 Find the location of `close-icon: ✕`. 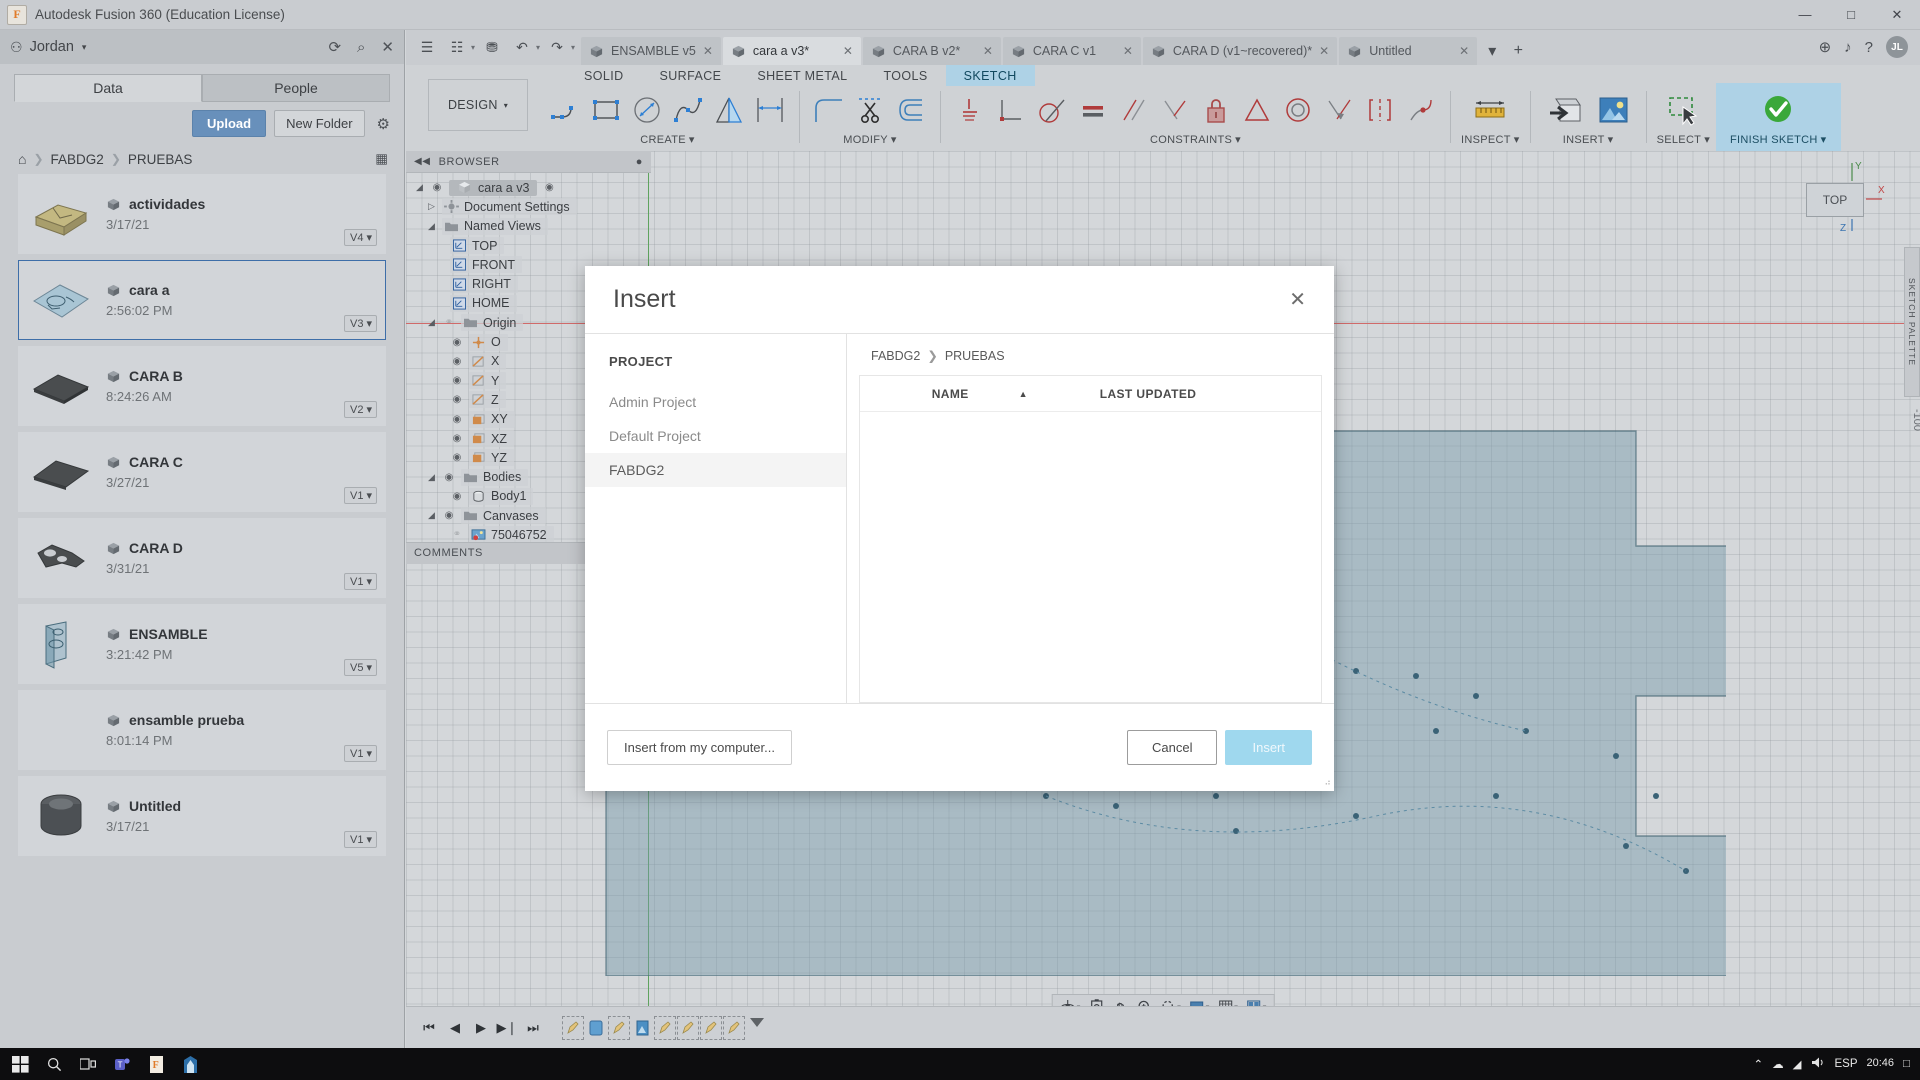

close-icon: ✕ is located at coordinates (1297, 299).